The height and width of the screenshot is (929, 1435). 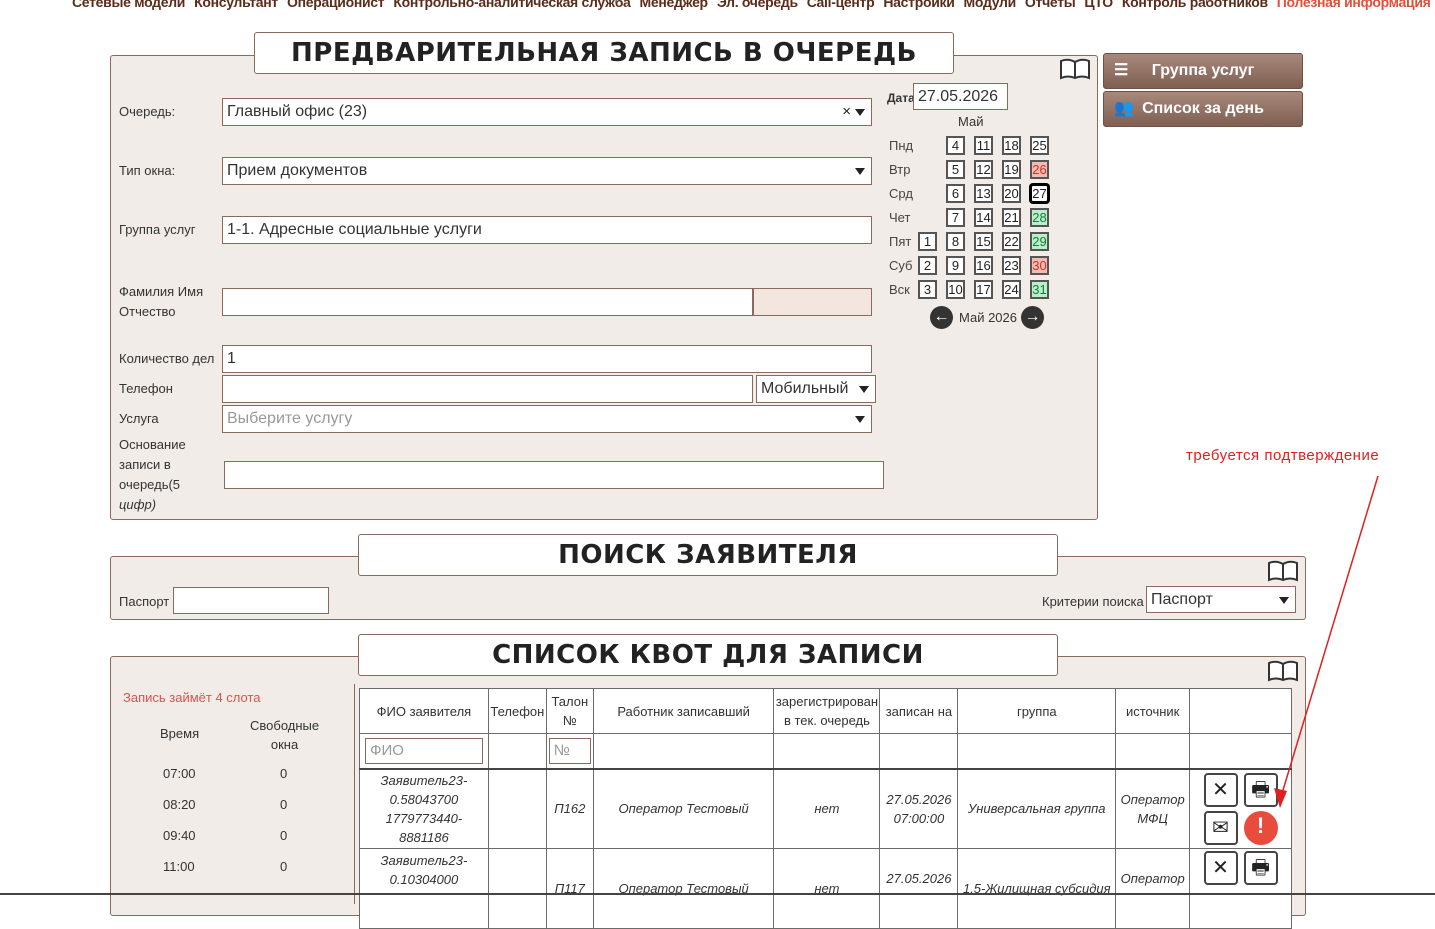 I want to click on row-fio: 0.10304000, so click(x=424, y=879).